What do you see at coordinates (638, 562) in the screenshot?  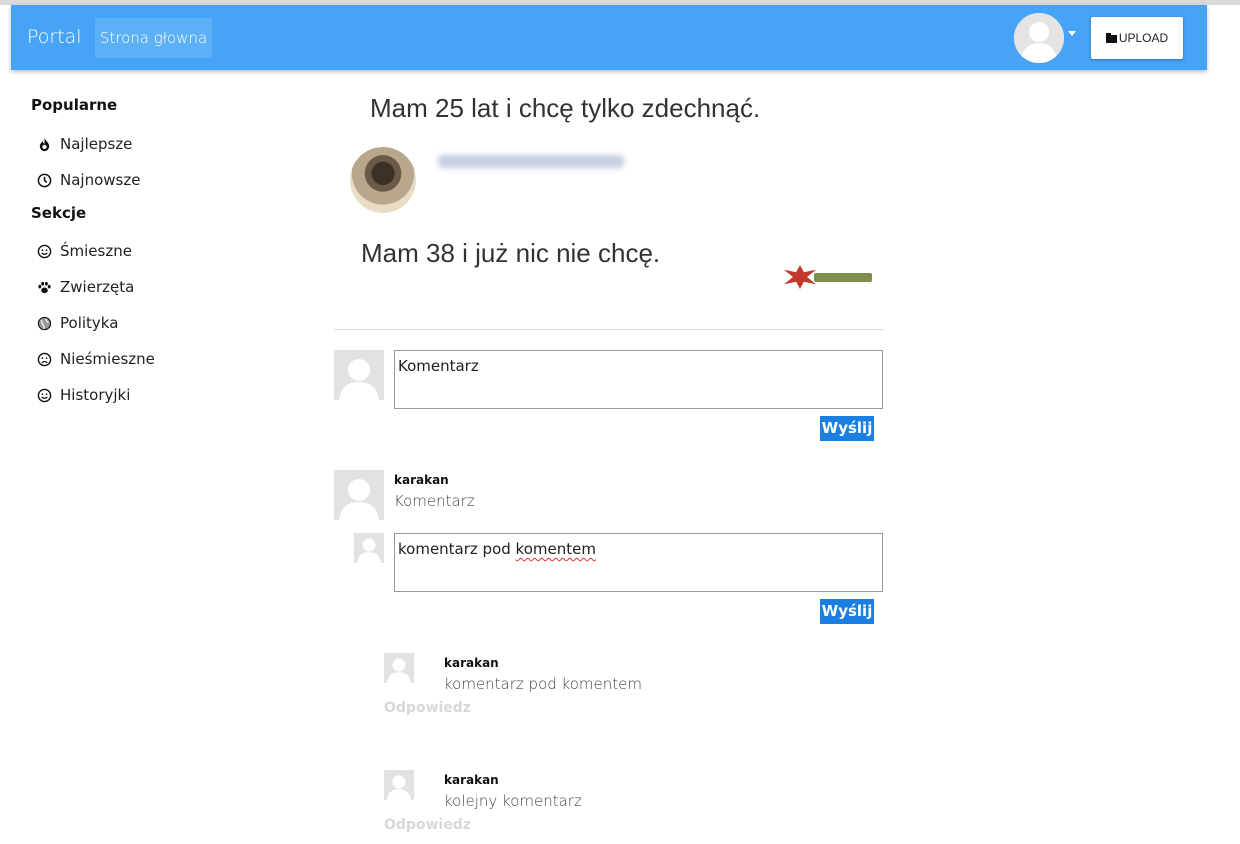 I see `reply-input: komentarz pod komentem` at bounding box center [638, 562].